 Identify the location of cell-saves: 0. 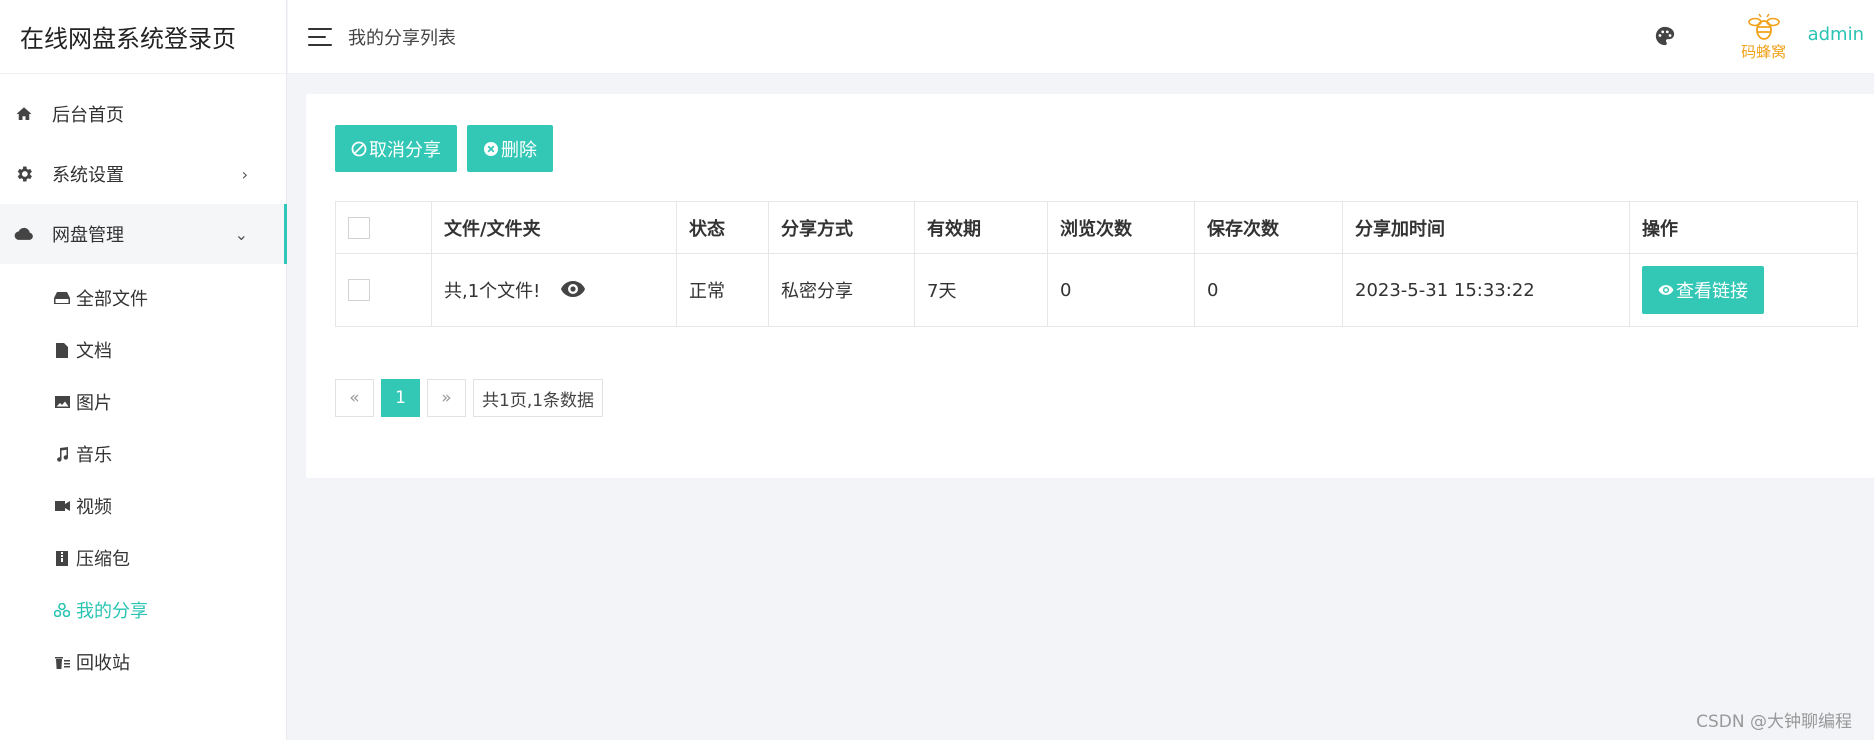
(1268, 290).